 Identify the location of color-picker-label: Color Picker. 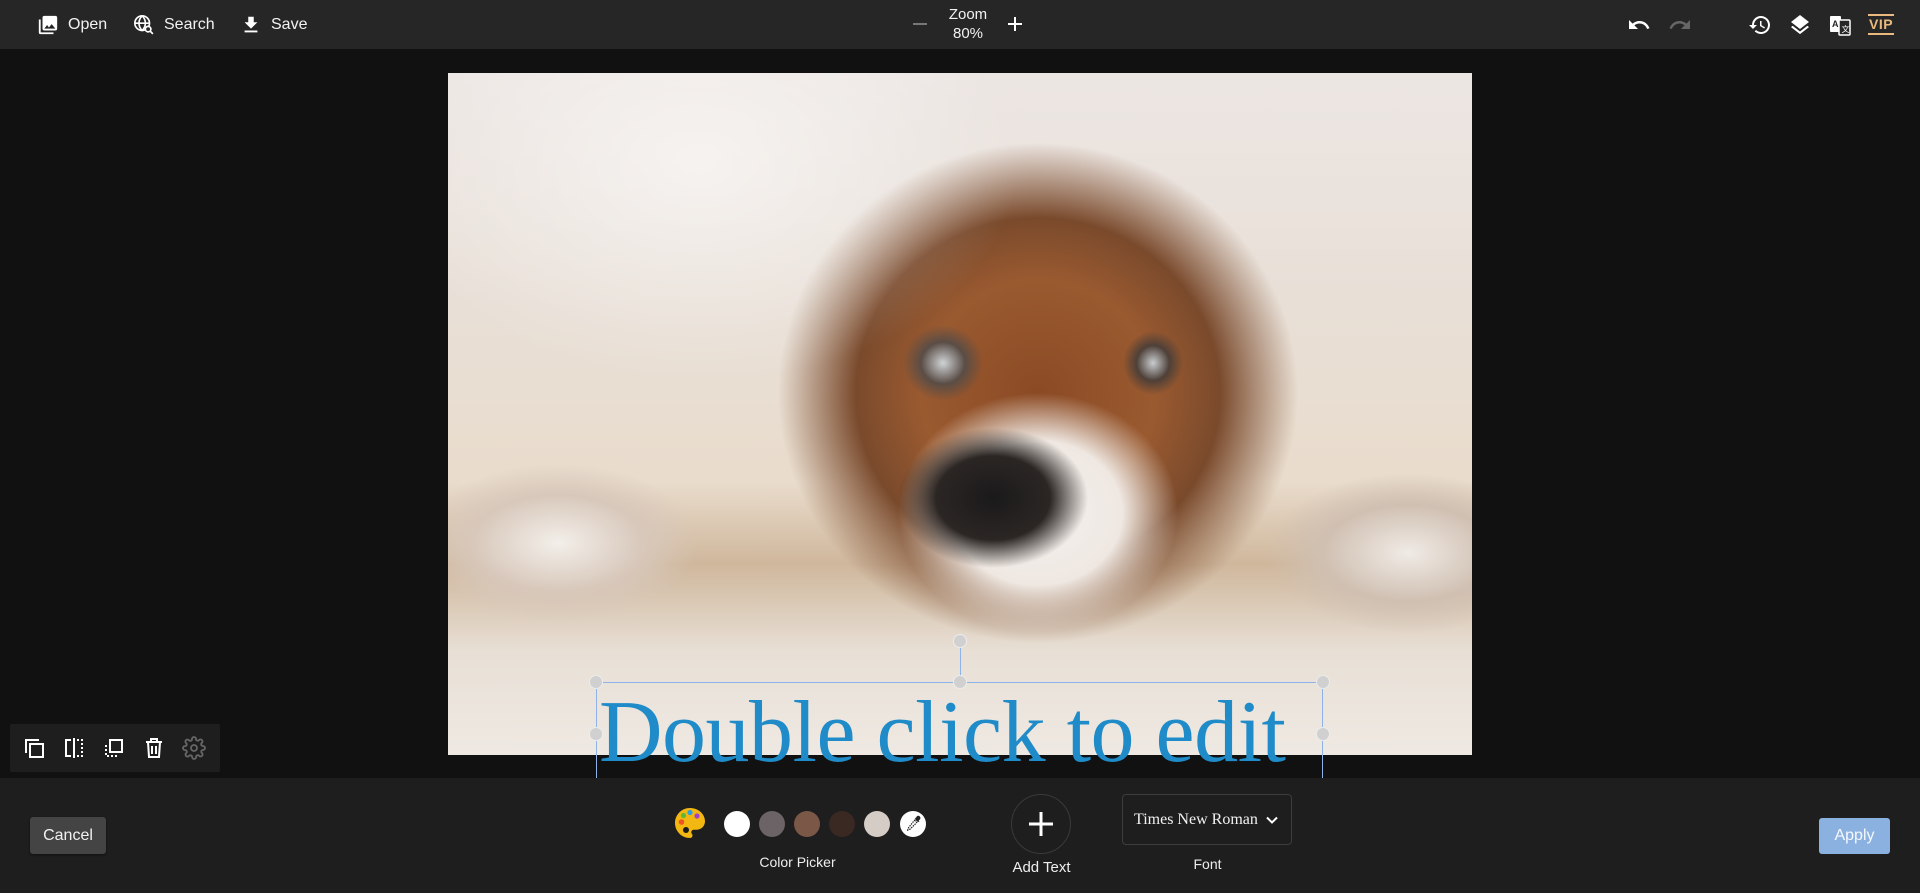
(797, 862).